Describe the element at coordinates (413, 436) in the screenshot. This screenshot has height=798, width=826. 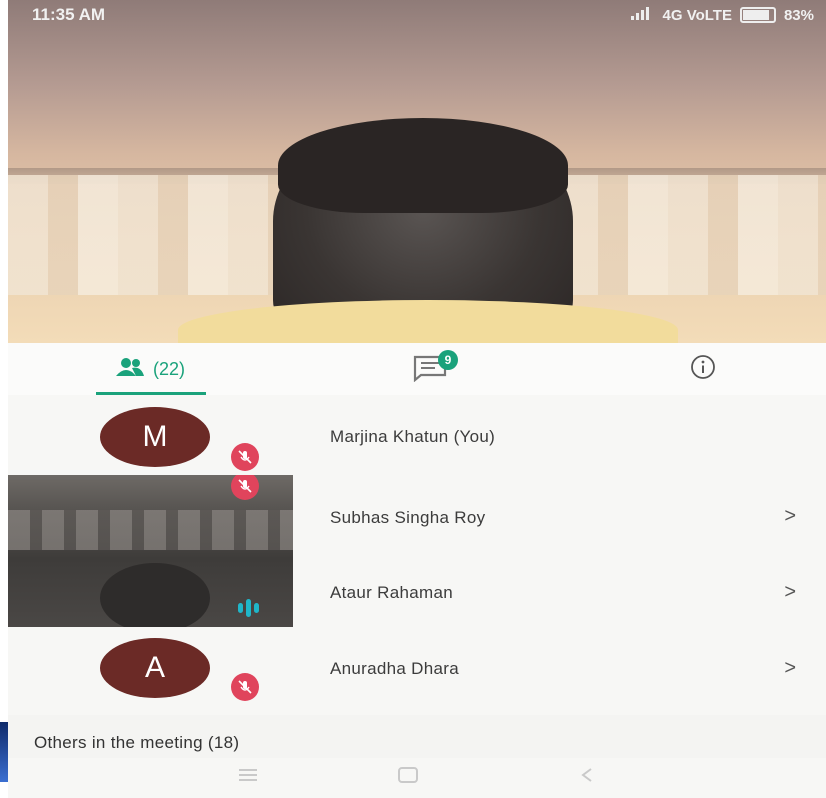
I see `participant-name: Marjina Khatun (You)` at that location.